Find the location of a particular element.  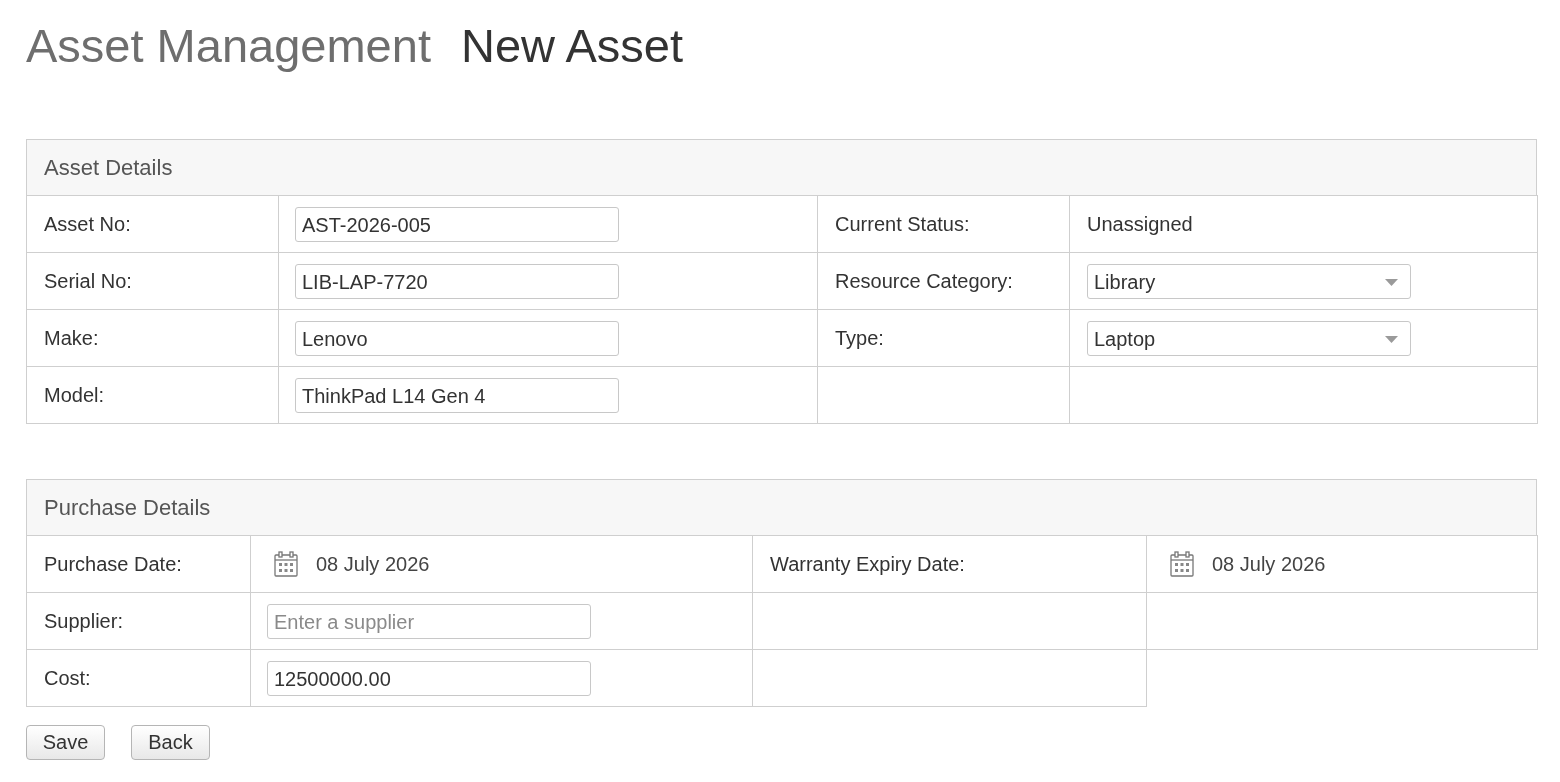

page-title: New Asset is located at coordinates (571, 46).